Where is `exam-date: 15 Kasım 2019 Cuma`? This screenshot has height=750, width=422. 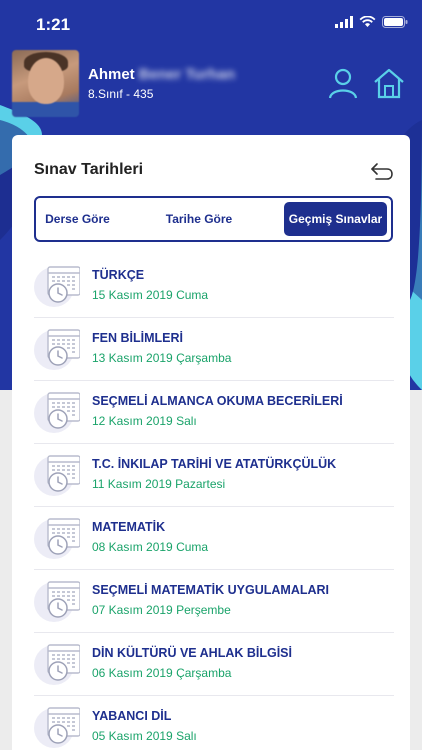
exam-date: 15 Kasım 2019 Cuma is located at coordinates (150, 295).